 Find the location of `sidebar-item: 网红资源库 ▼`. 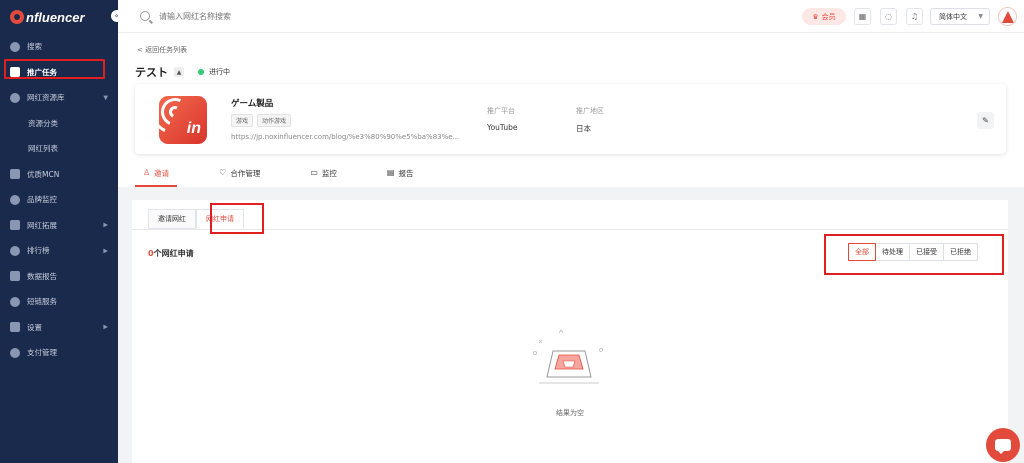

sidebar-item: 网红资源库 ▼ is located at coordinates (59, 98).